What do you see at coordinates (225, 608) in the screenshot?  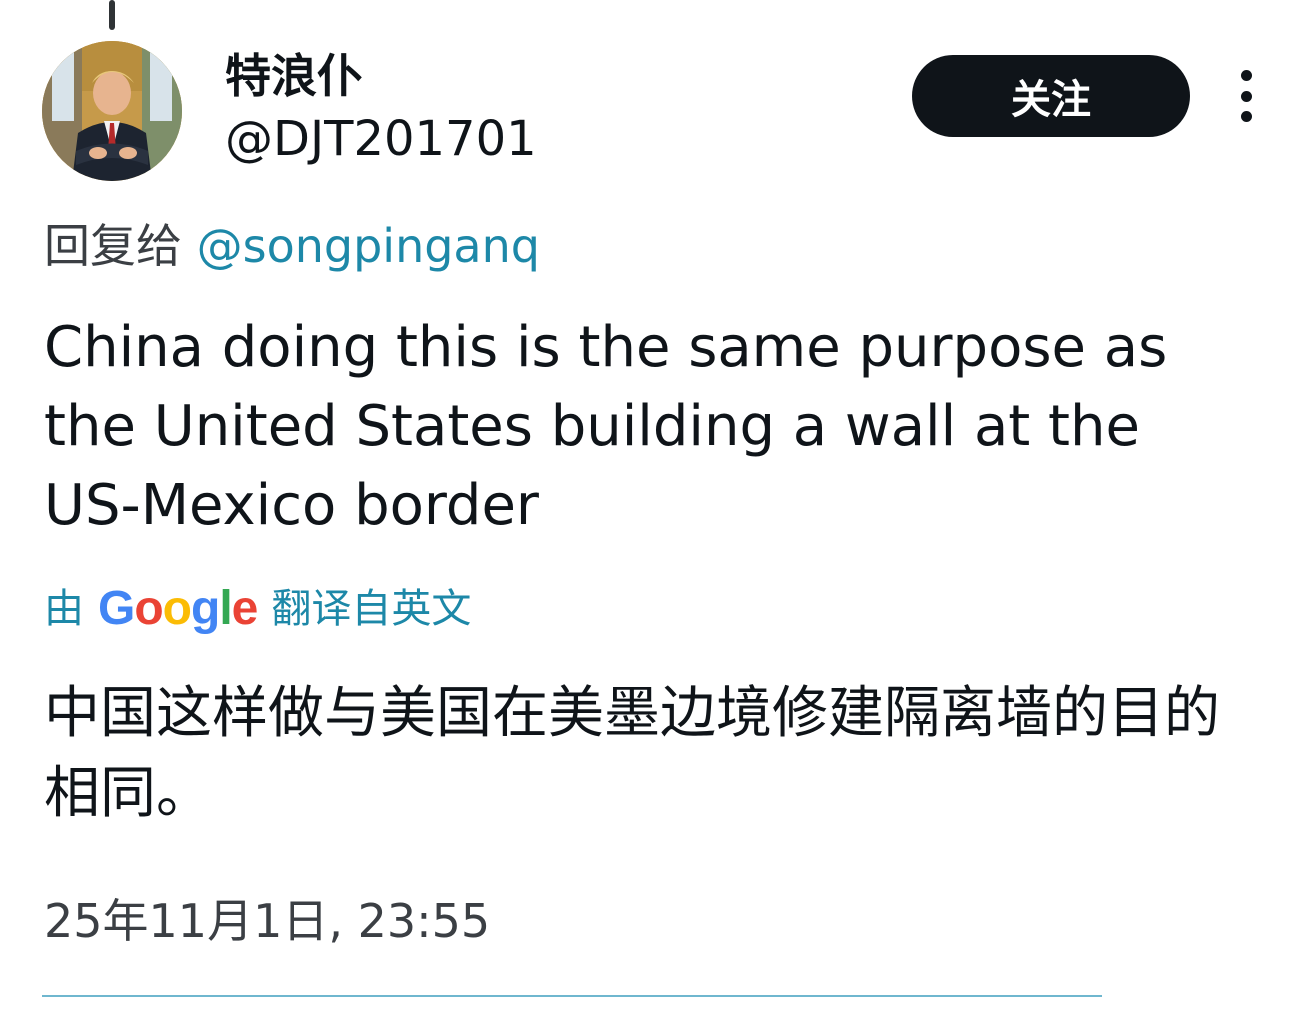 I see `google-logo-letter: l` at bounding box center [225, 608].